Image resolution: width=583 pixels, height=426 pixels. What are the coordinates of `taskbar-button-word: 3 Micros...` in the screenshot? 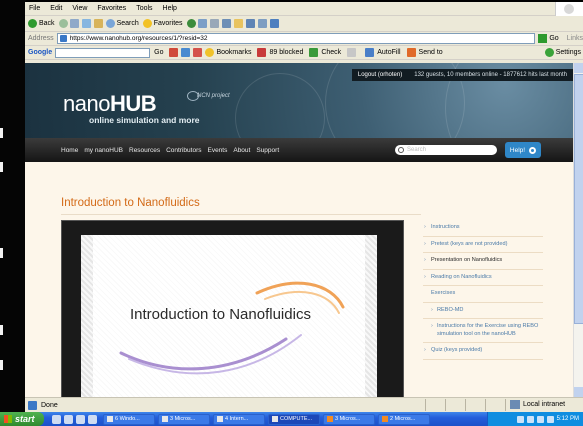 It's located at (184, 419).